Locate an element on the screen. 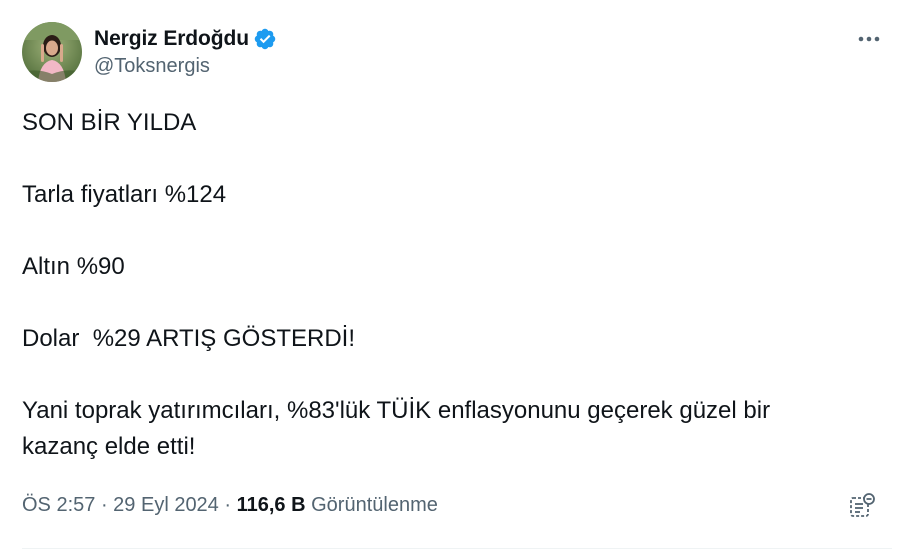  tweet-line: Dolar %29 ARTIŞ GÖSTERDİ! is located at coordinates (188, 338).